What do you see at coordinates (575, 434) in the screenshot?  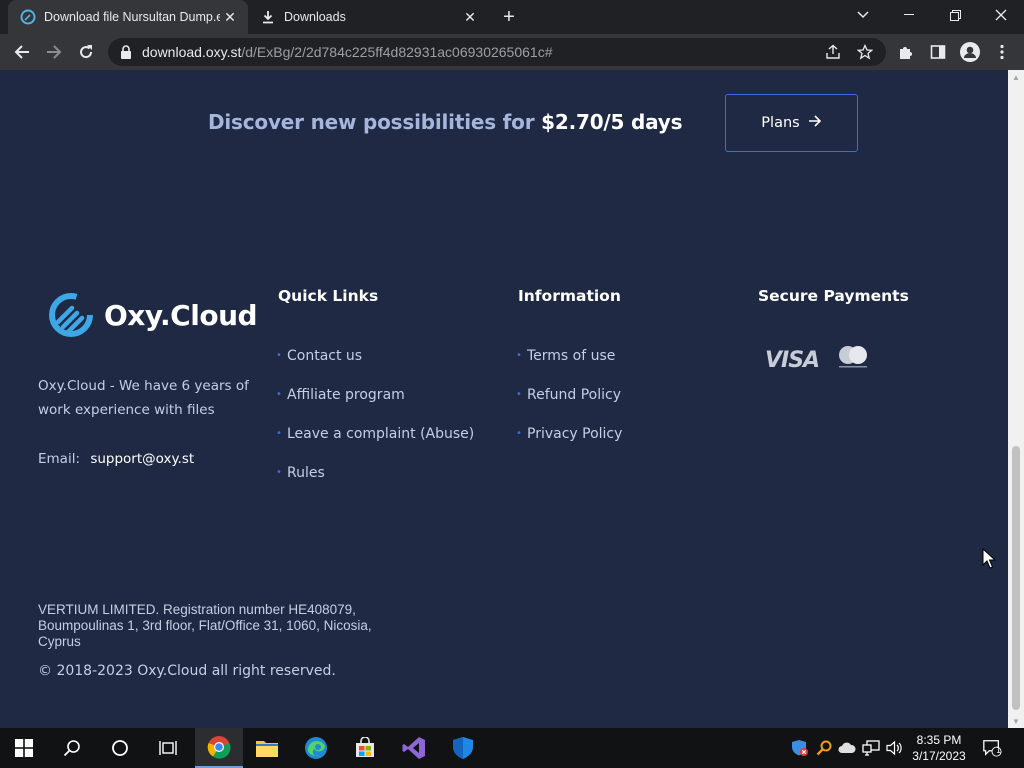 I see `link-label: Privacy Policy` at bounding box center [575, 434].